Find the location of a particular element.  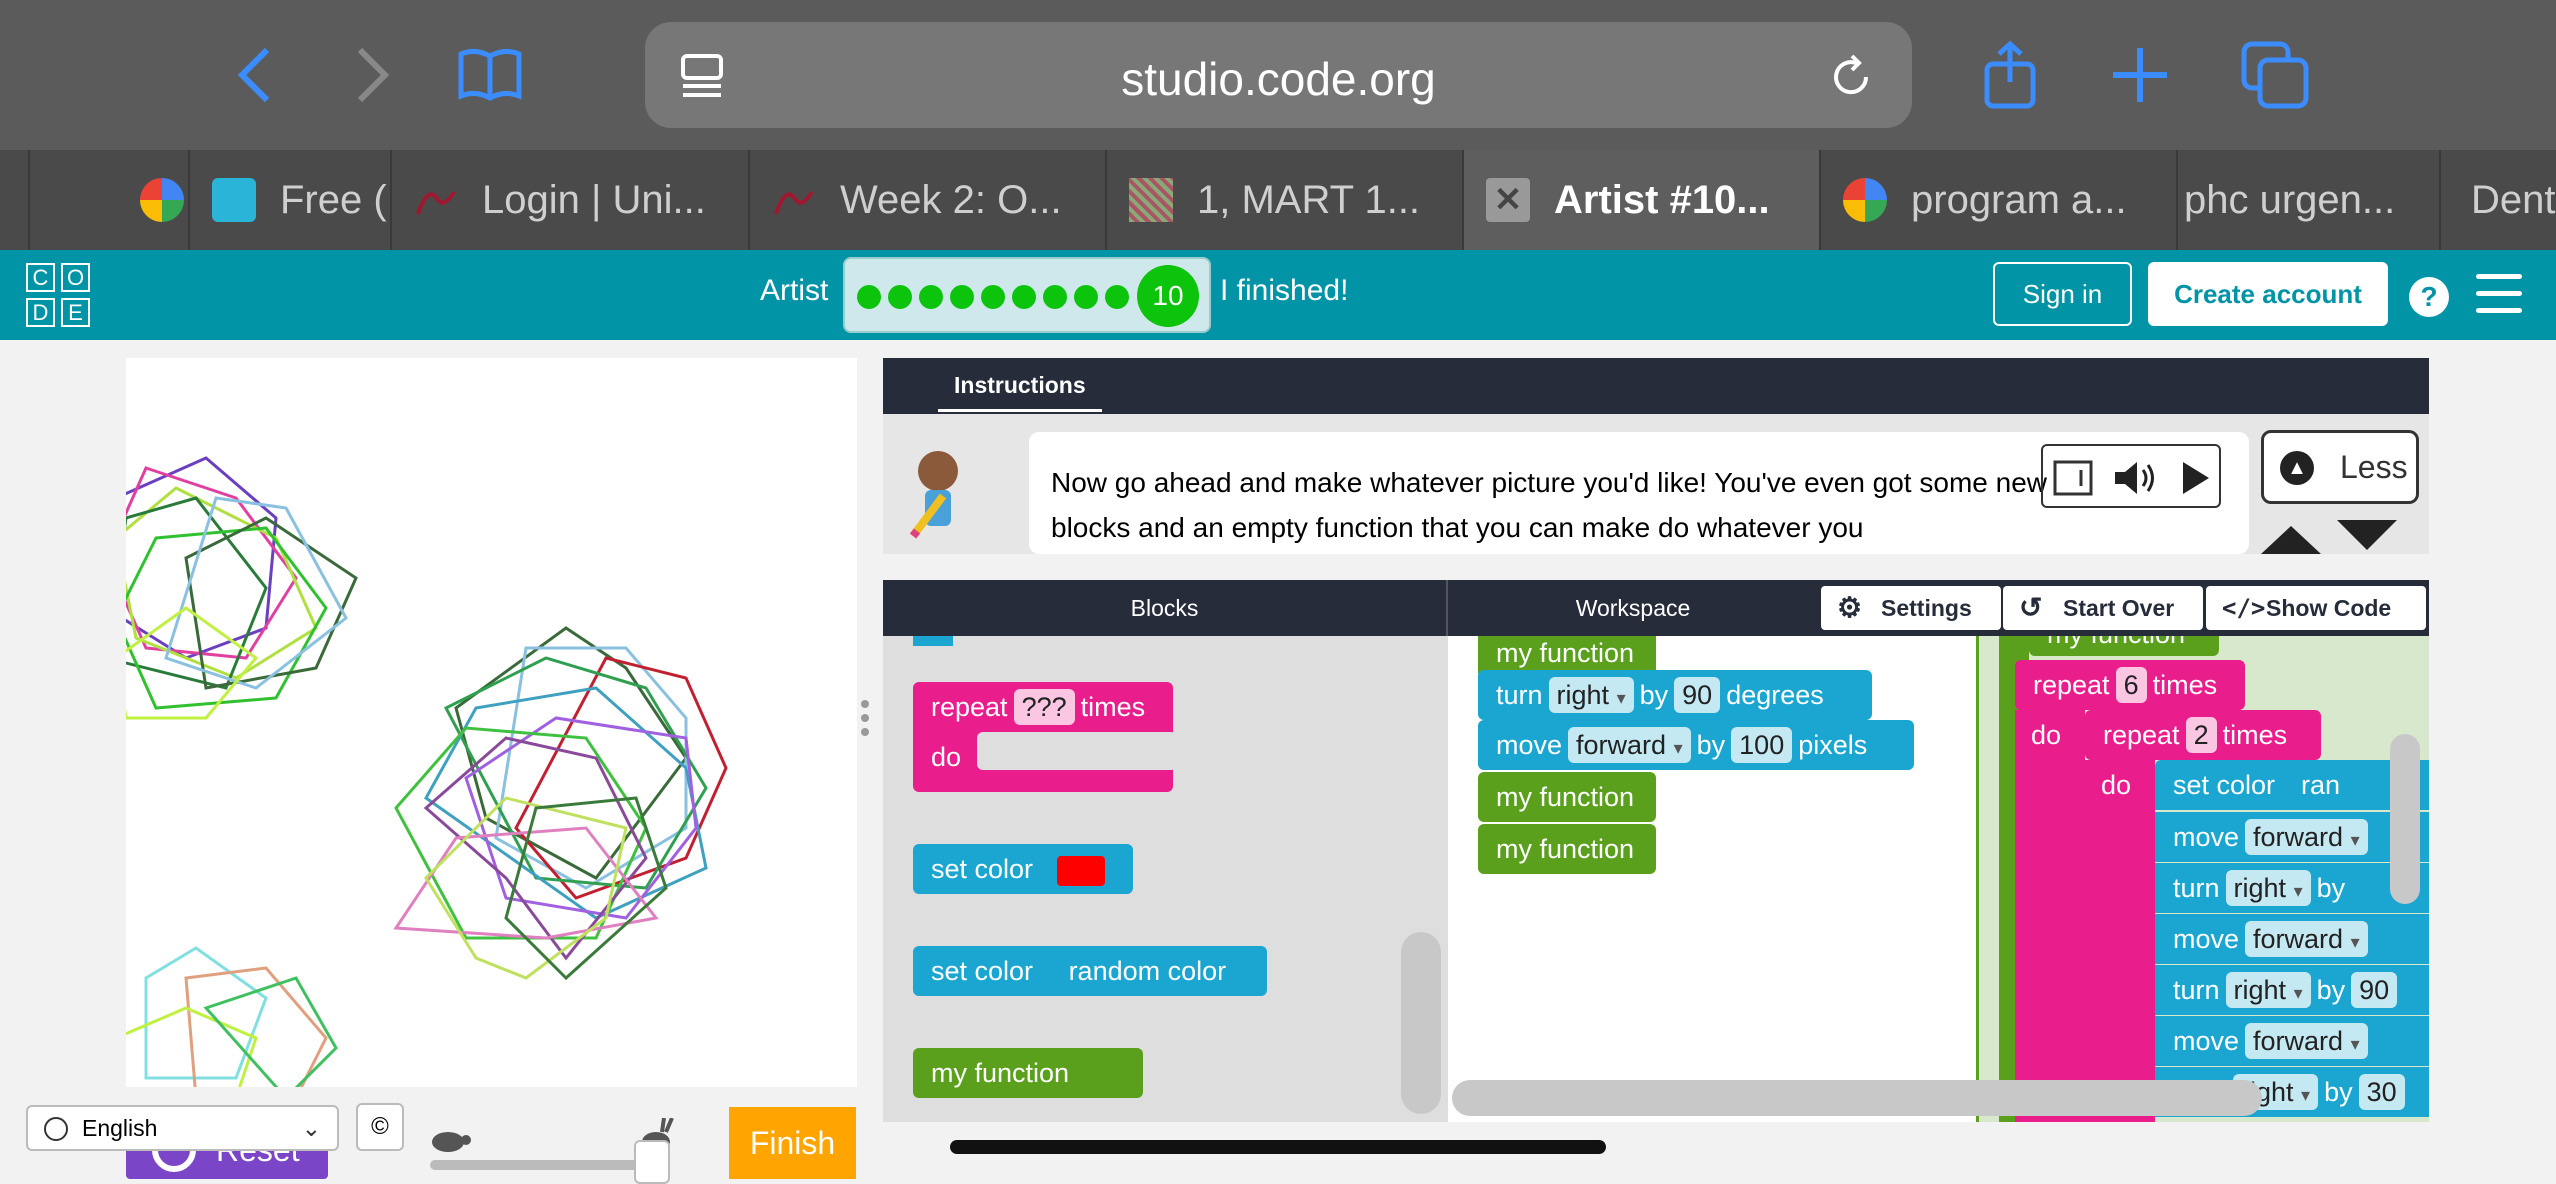

hamburger-menu-icon is located at coordinates (2499, 294).